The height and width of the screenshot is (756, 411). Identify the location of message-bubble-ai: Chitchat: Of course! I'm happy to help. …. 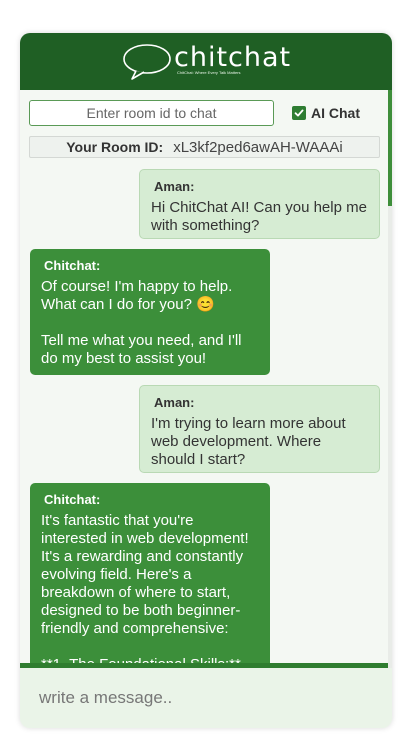
(150, 312).